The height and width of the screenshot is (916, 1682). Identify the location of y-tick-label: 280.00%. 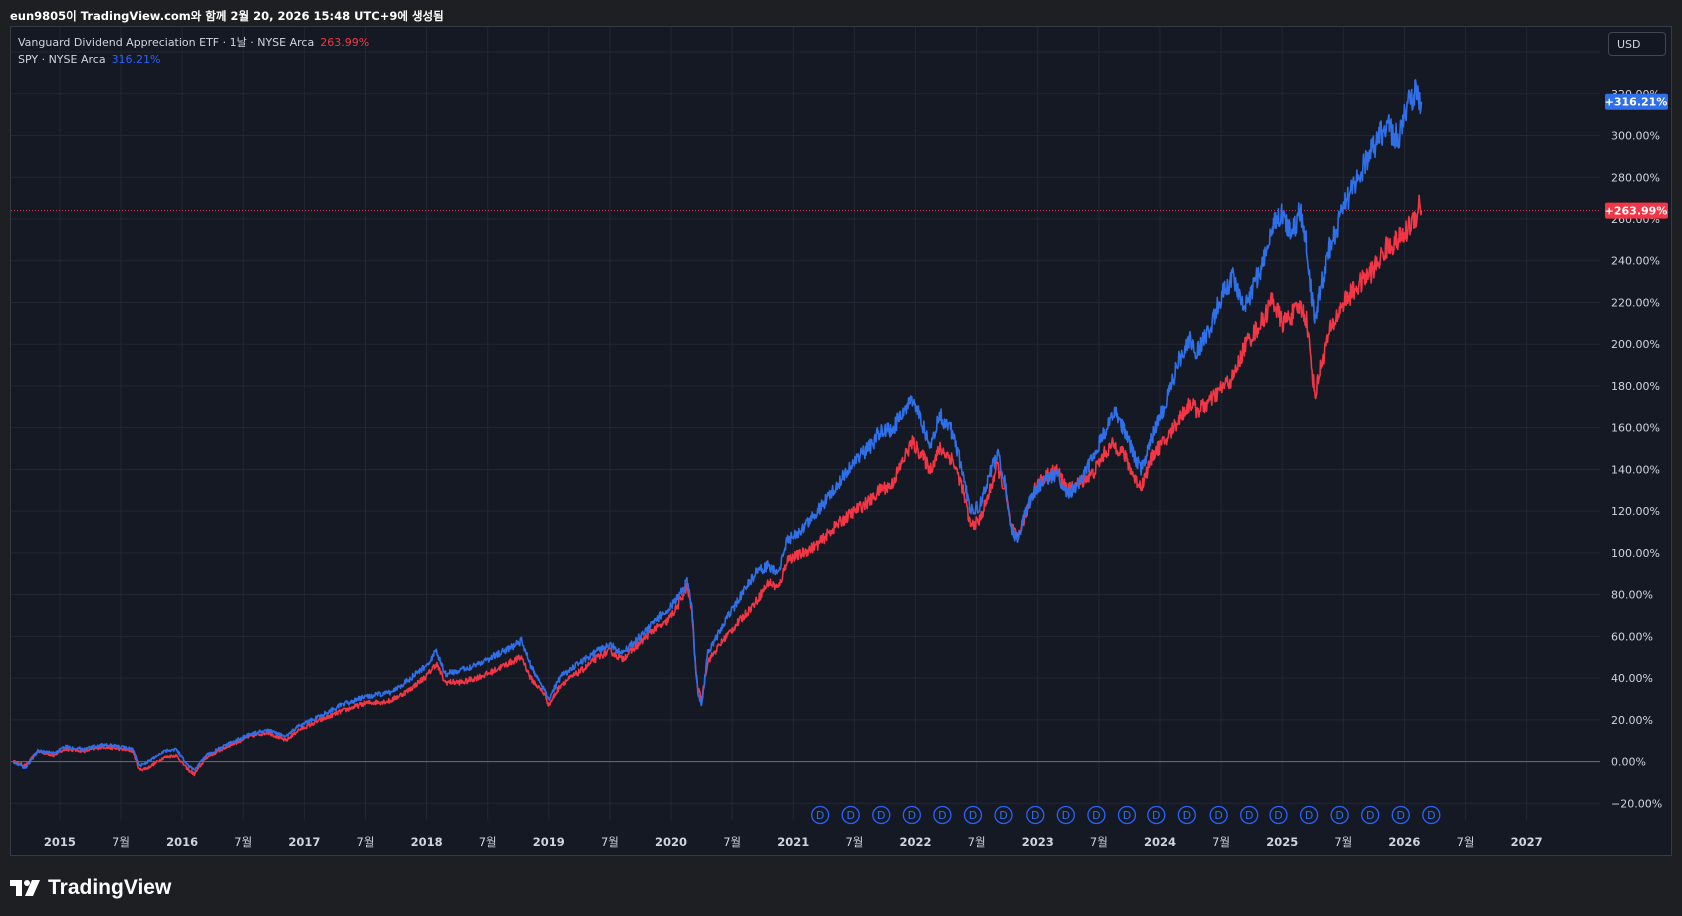
(1635, 177).